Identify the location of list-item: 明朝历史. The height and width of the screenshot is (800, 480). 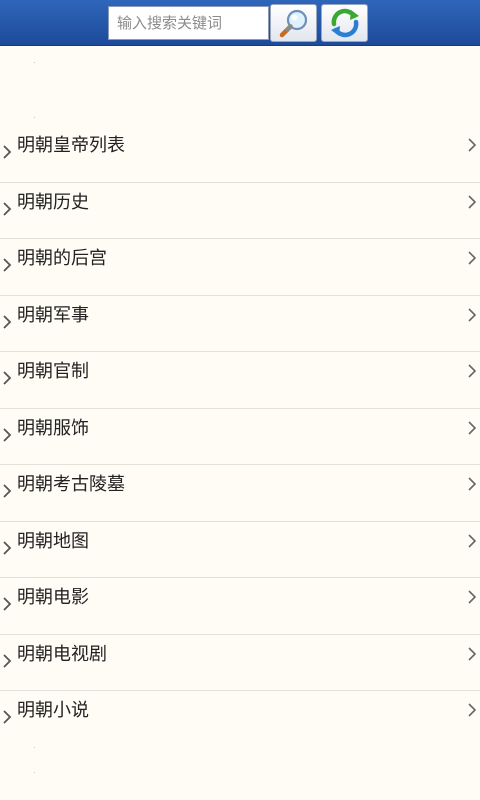
(240, 211).